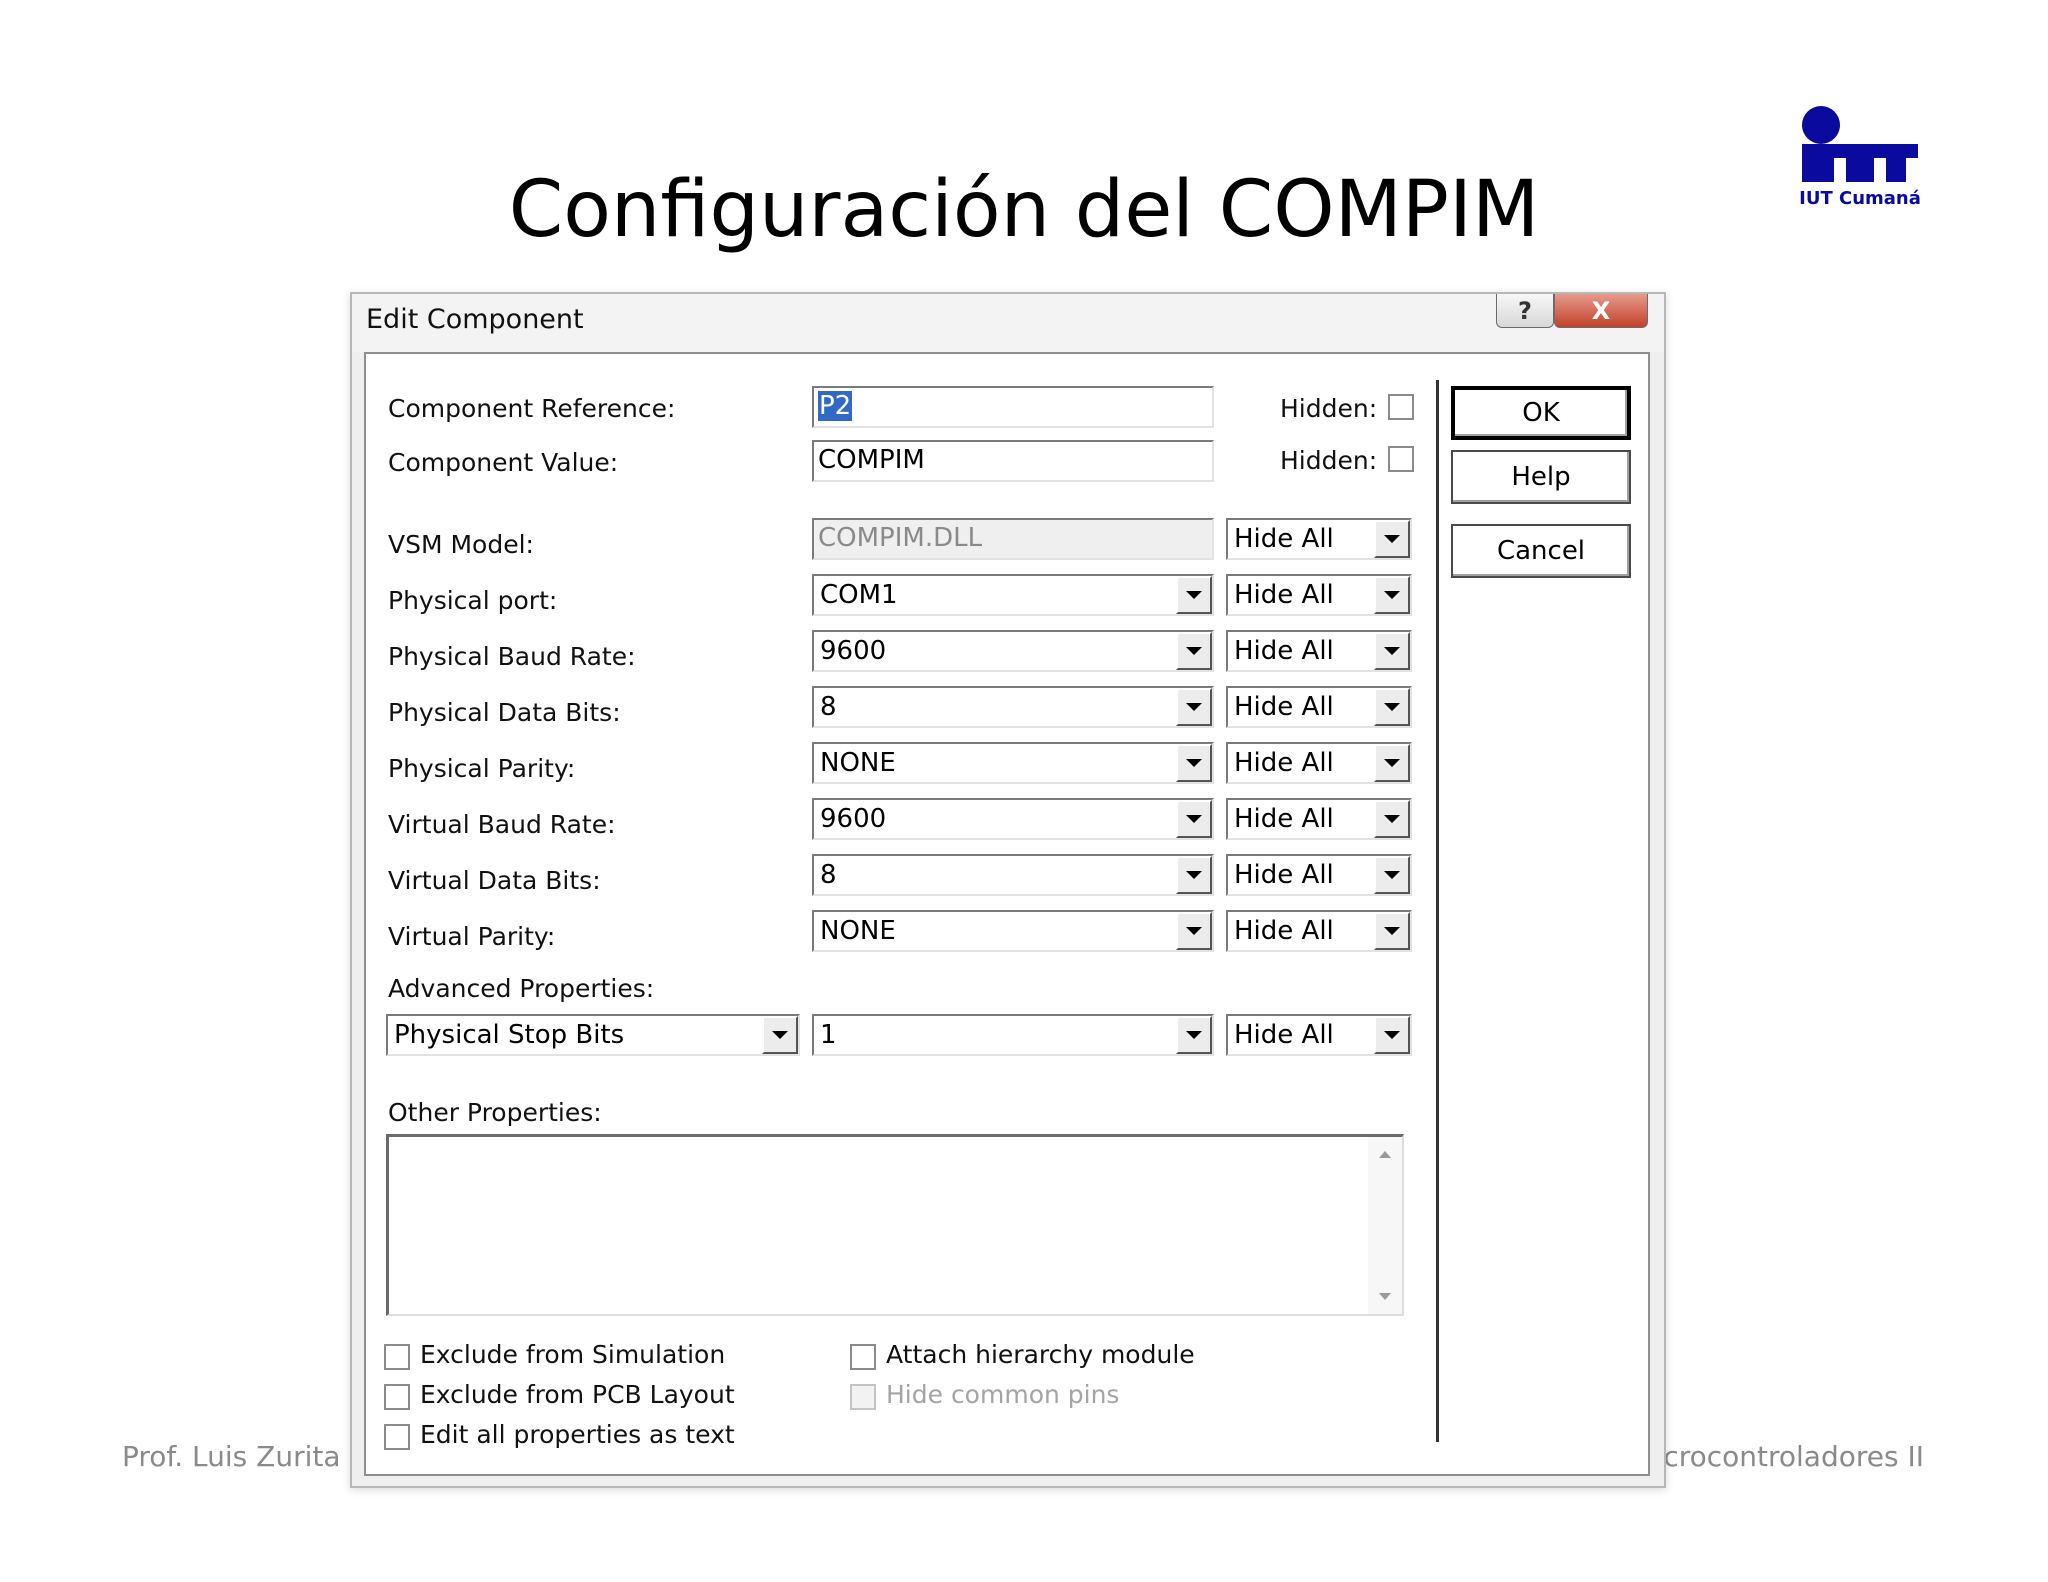 This screenshot has height=1582, width=2048. Describe the element at coordinates (573, 1354) in the screenshot. I see `exclude-simulation-label: Exclude from Simulation` at that location.